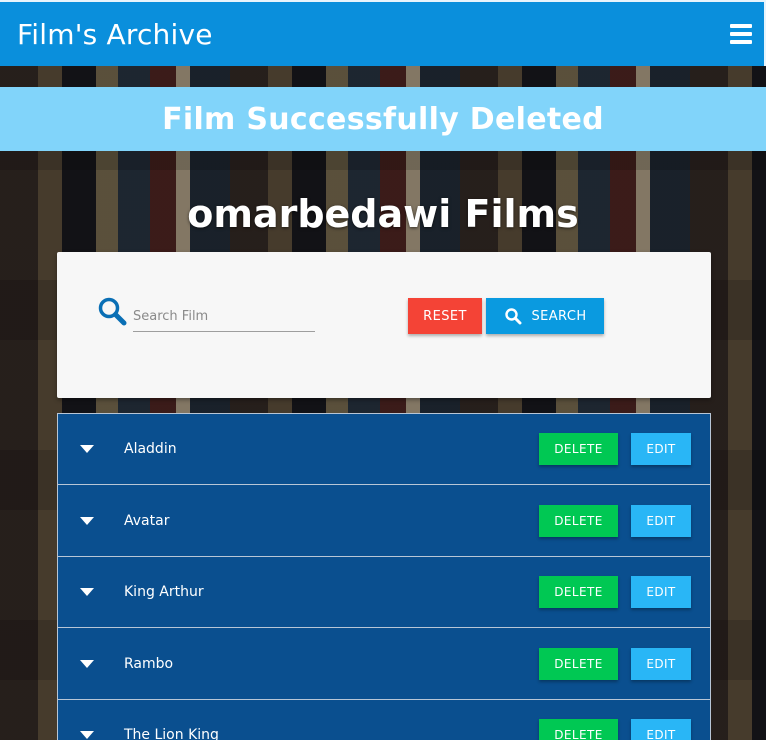 The image size is (766, 740). I want to click on search-button-label: SEARCH, so click(559, 316).